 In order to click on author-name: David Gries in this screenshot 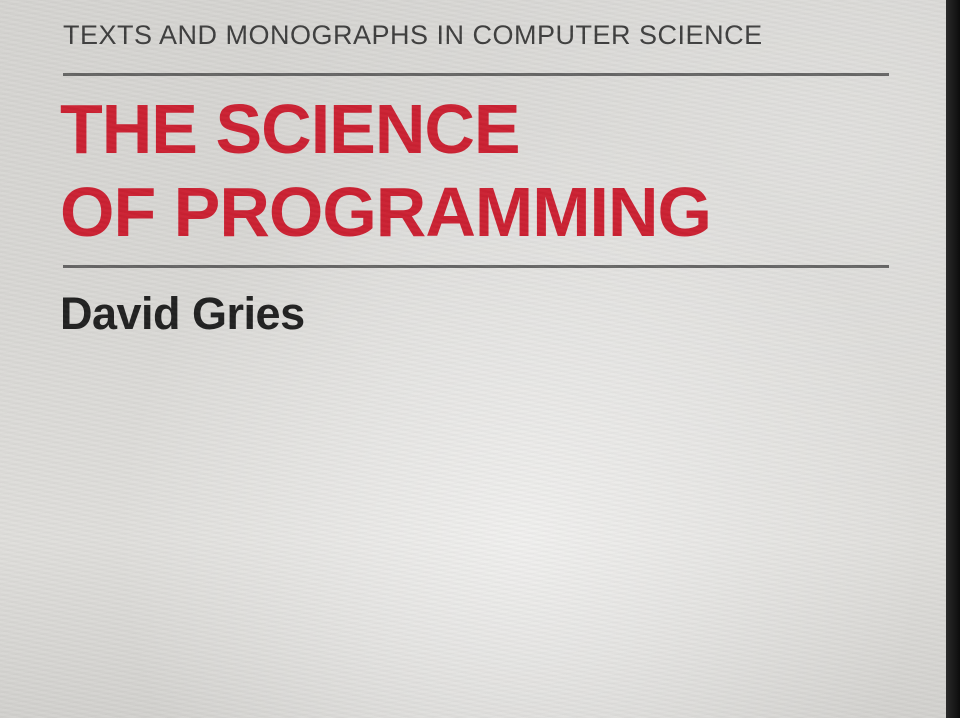, I will do `click(182, 313)`.